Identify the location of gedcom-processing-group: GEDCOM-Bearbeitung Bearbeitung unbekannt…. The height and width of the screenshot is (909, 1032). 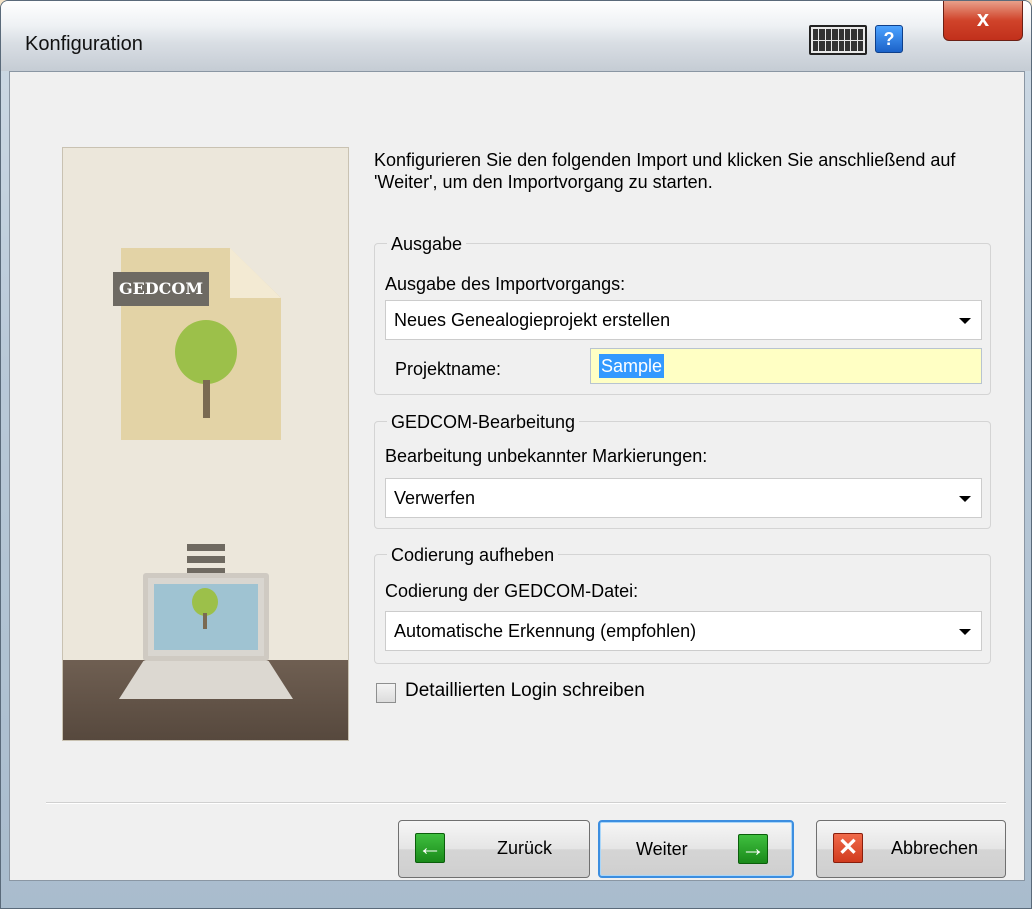
(682, 470).